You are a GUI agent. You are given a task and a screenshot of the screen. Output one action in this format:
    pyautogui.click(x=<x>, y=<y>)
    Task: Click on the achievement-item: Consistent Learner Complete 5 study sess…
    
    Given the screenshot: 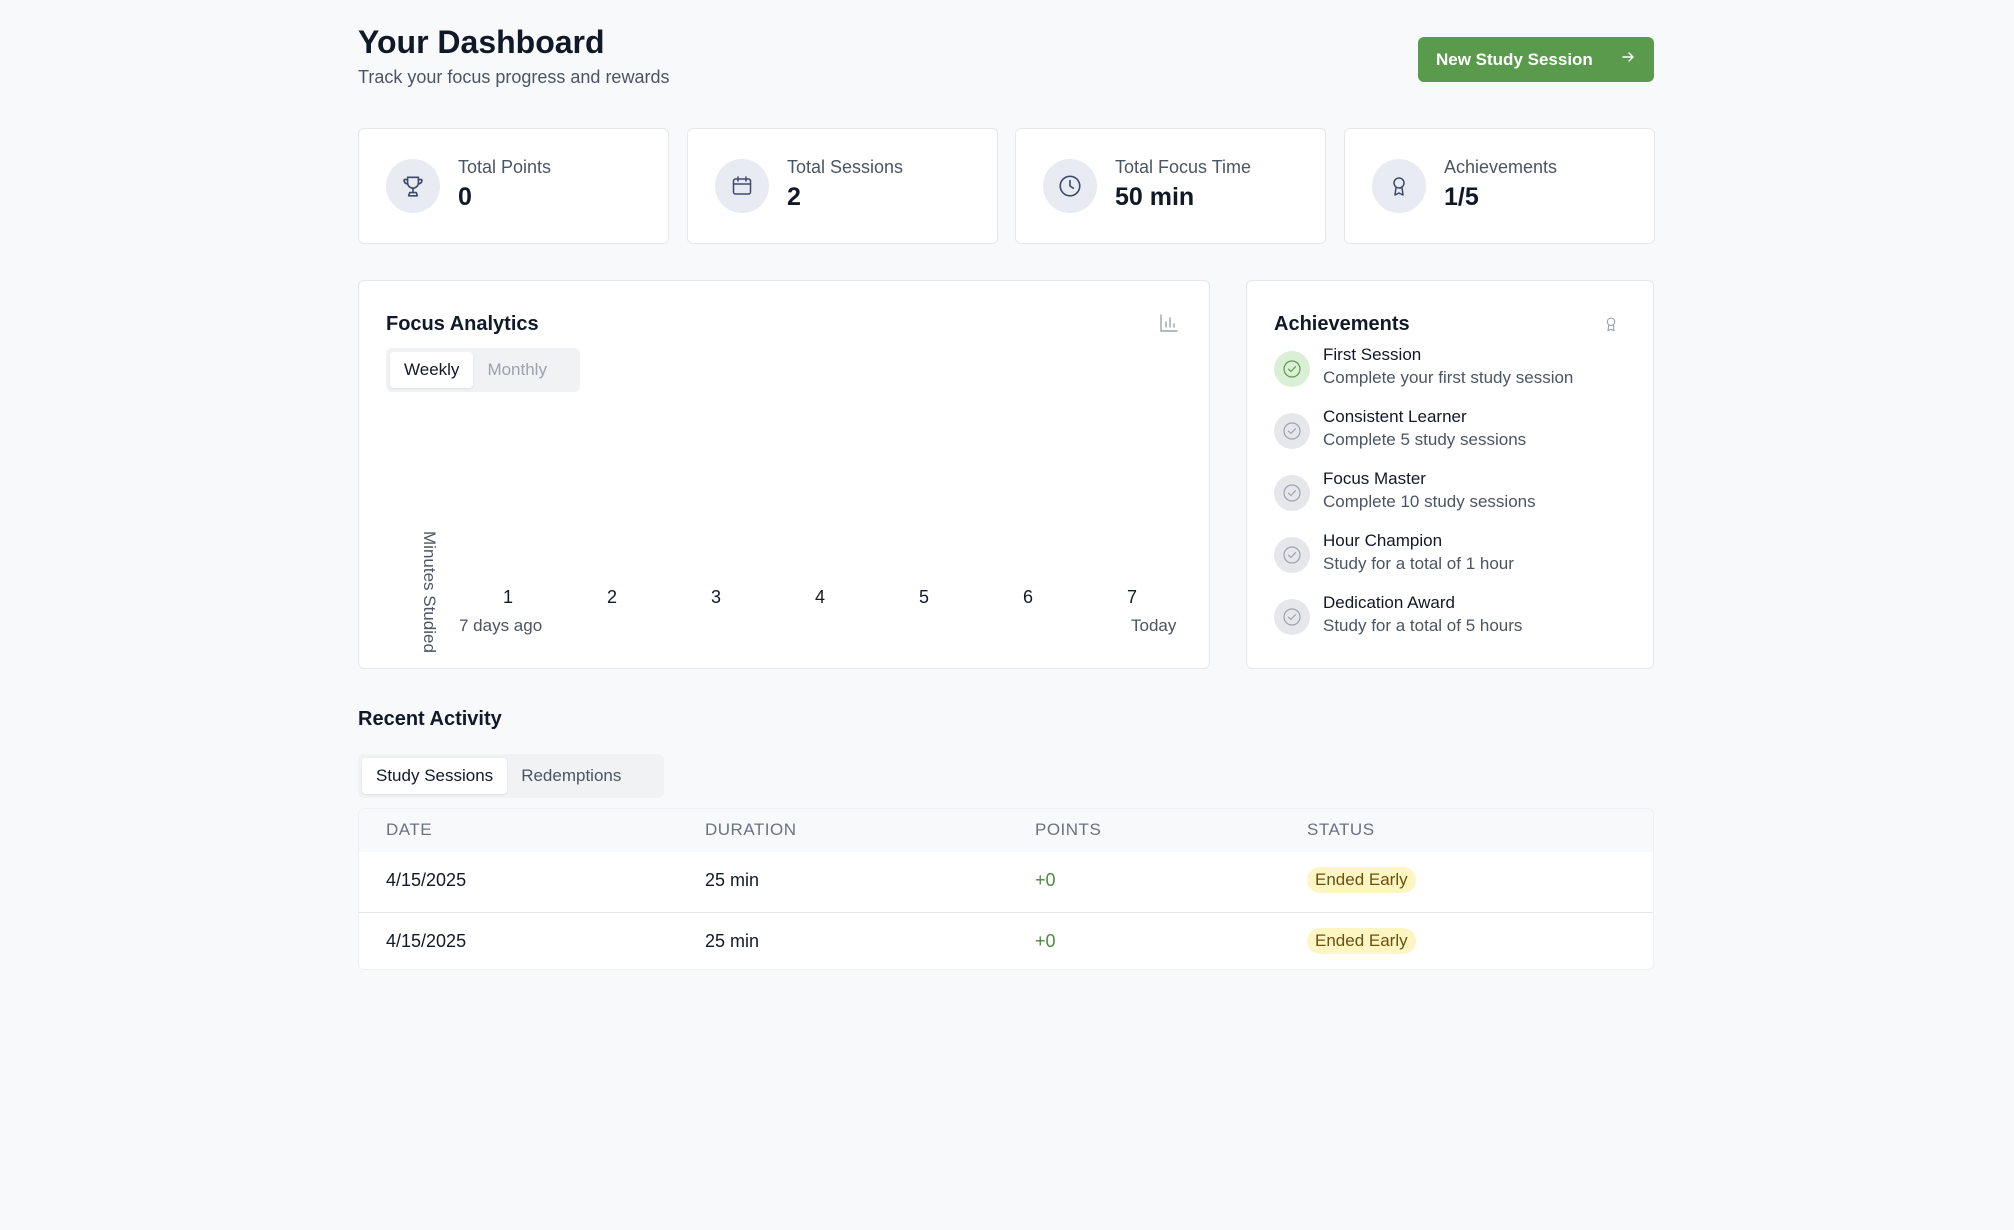 What is the action you would take?
    pyautogui.click(x=1454, y=435)
    